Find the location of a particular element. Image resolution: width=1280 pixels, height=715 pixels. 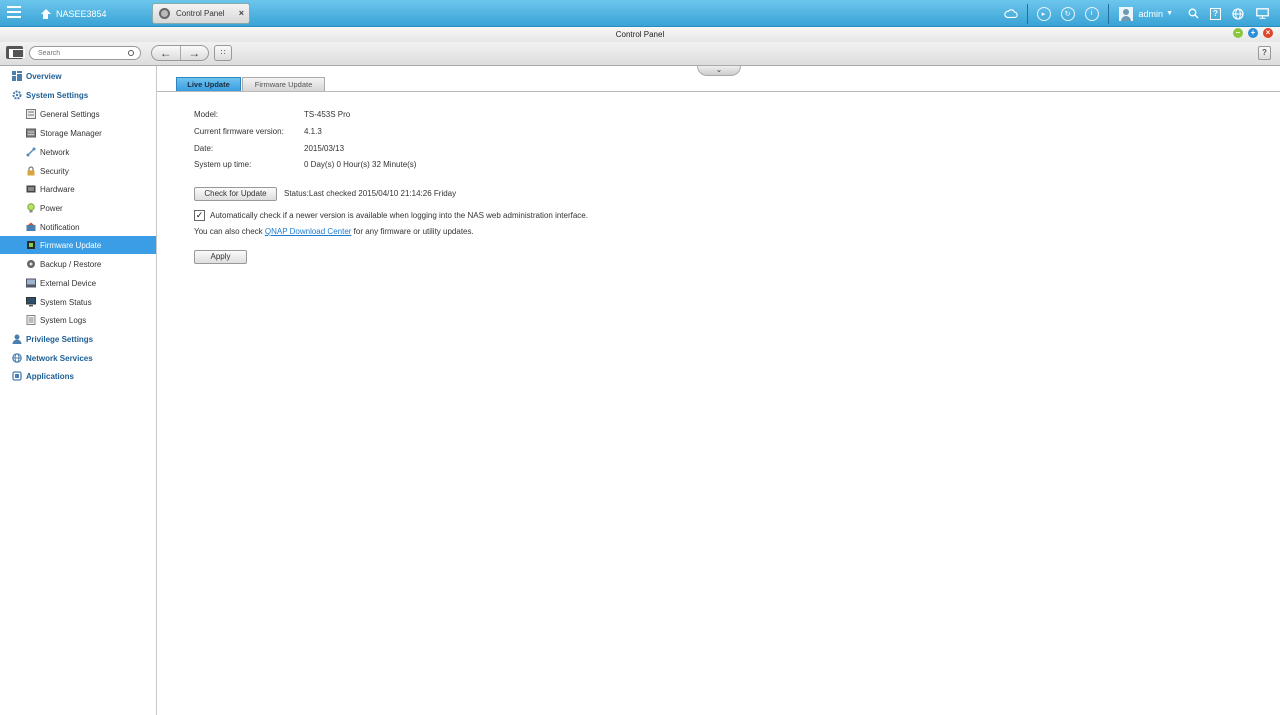

info-row-firmware-version: Current firmware version: 4.1.3 is located at coordinates (305, 135).